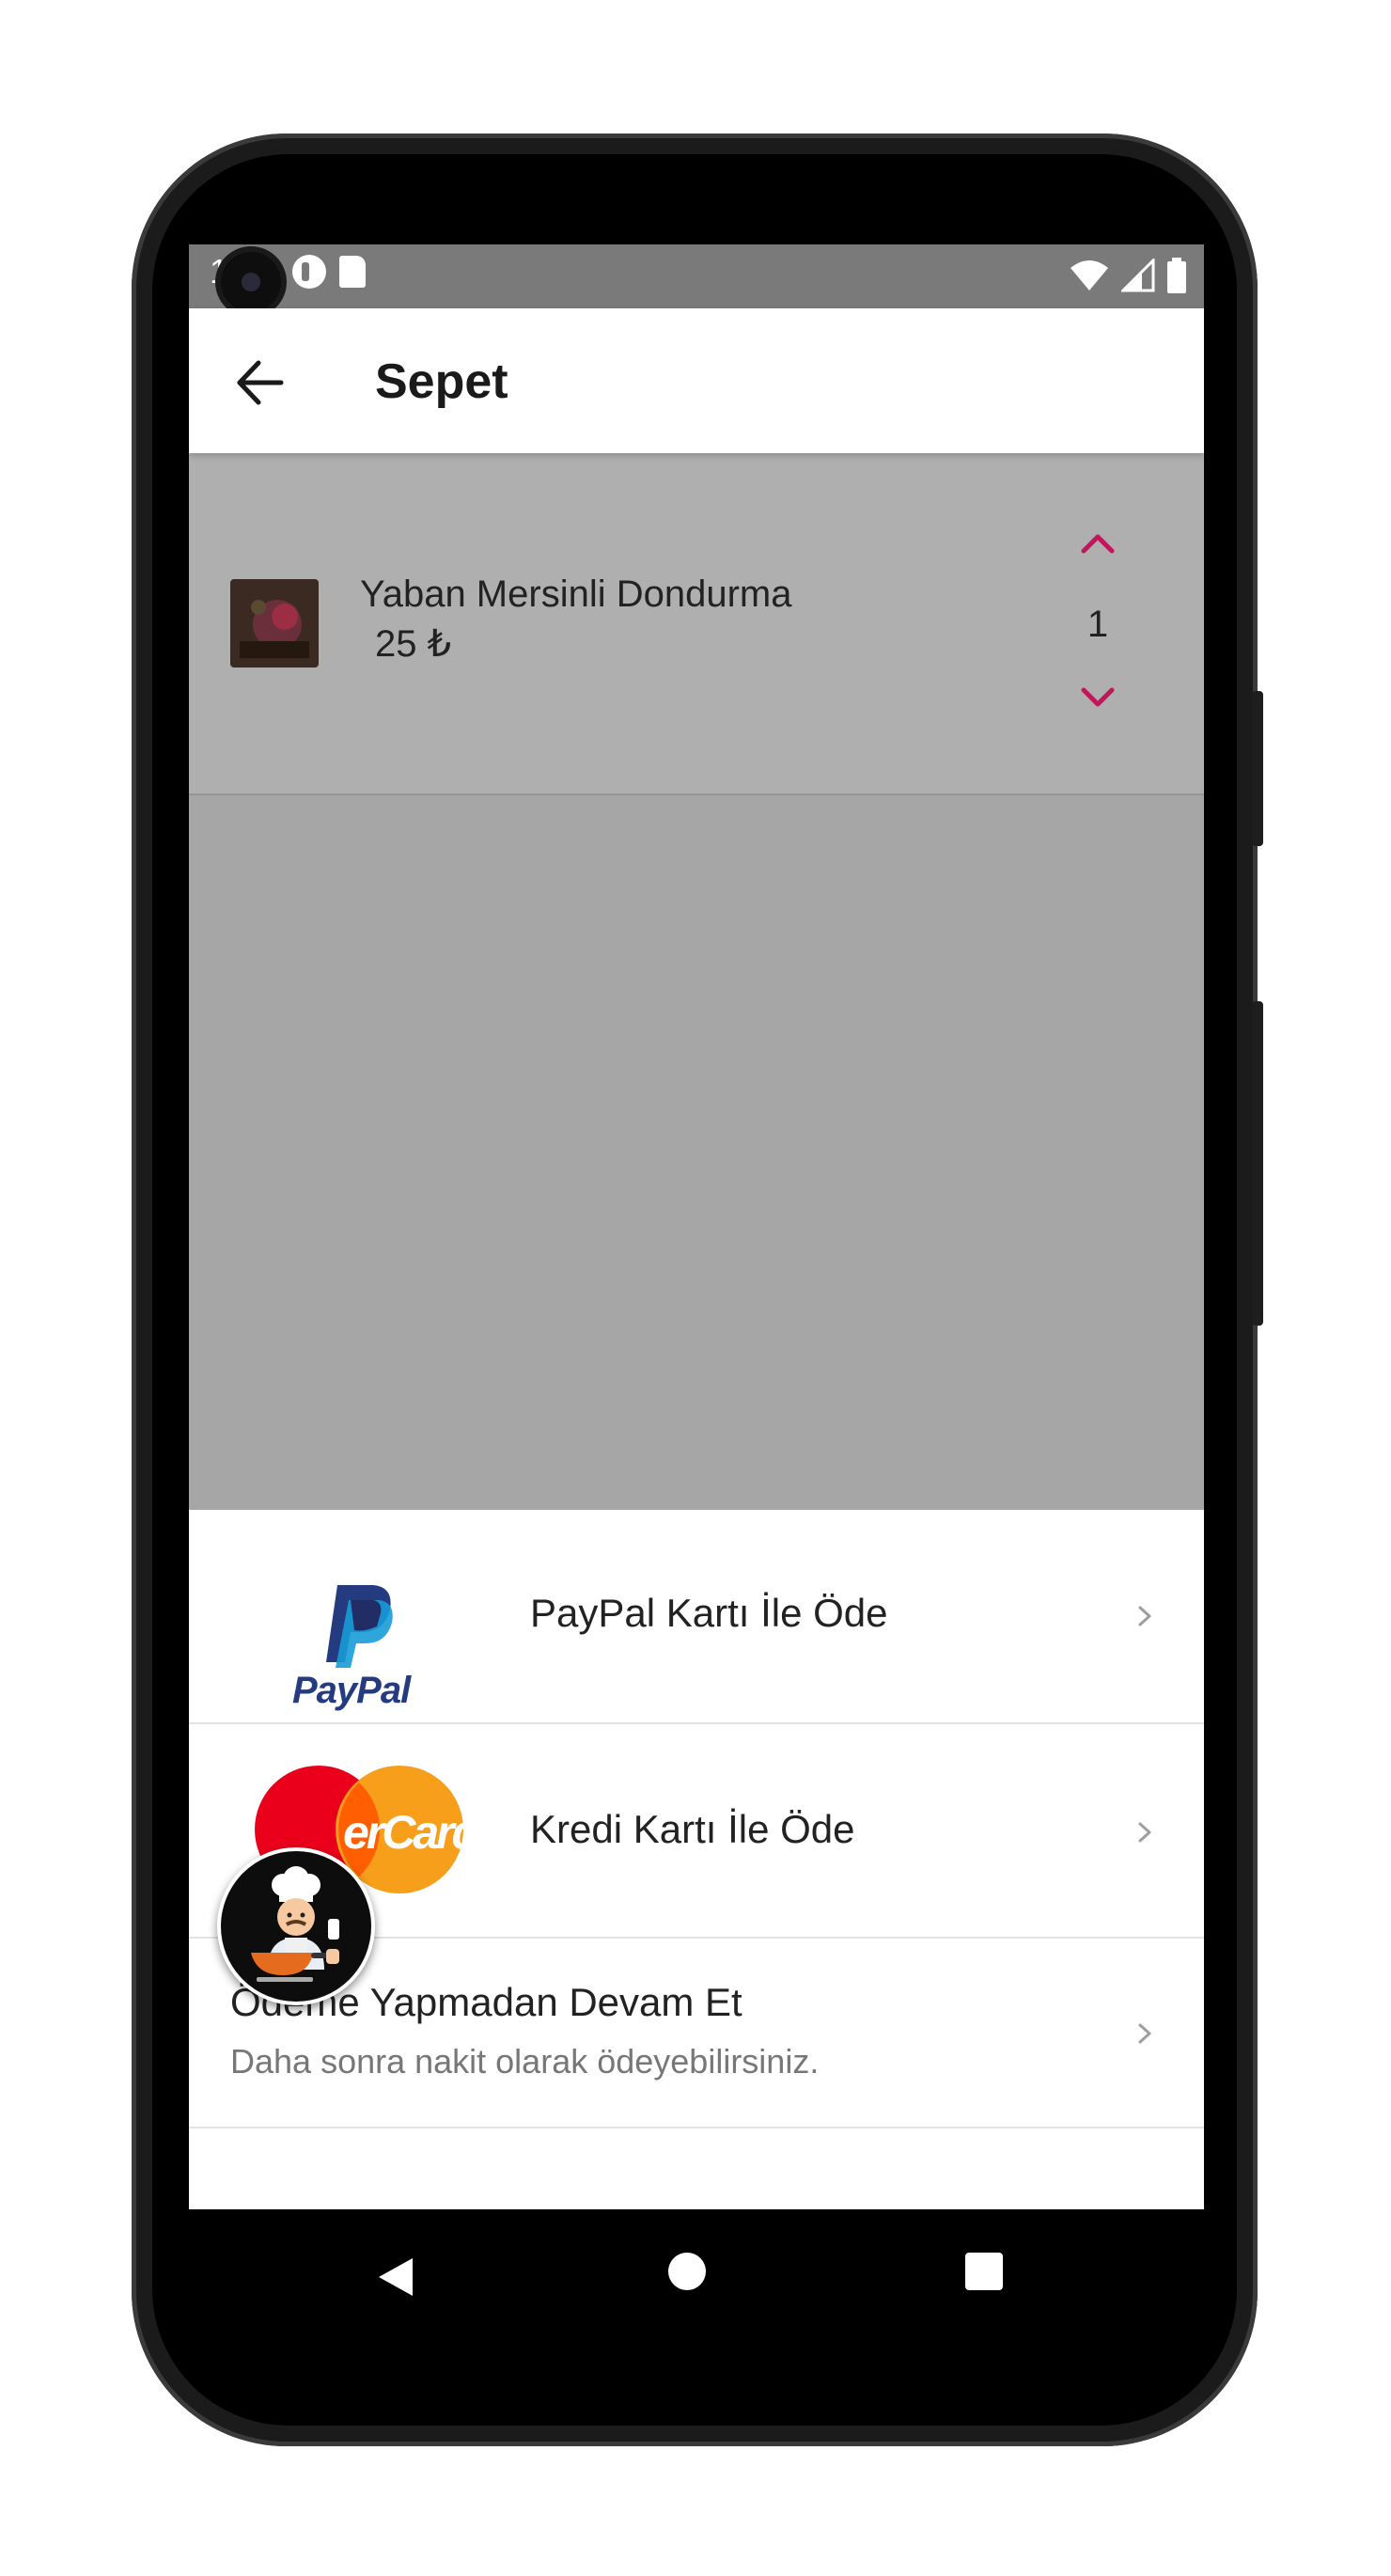 The width and height of the screenshot is (1391, 2576). What do you see at coordinates (1257, 1163) in the screenshot?
I see `side-button-volume` at bounding box center [1257, 1163].